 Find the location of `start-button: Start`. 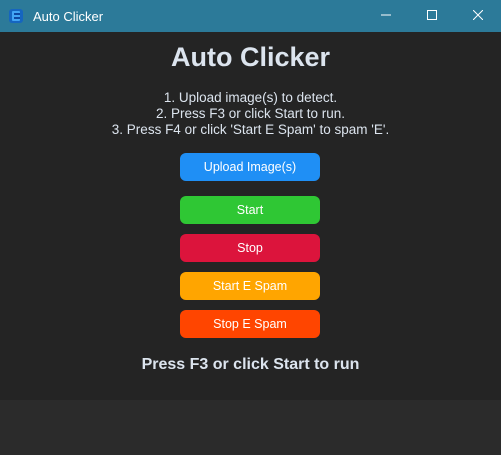

start-button: Start is located at coordinates (250, 210).